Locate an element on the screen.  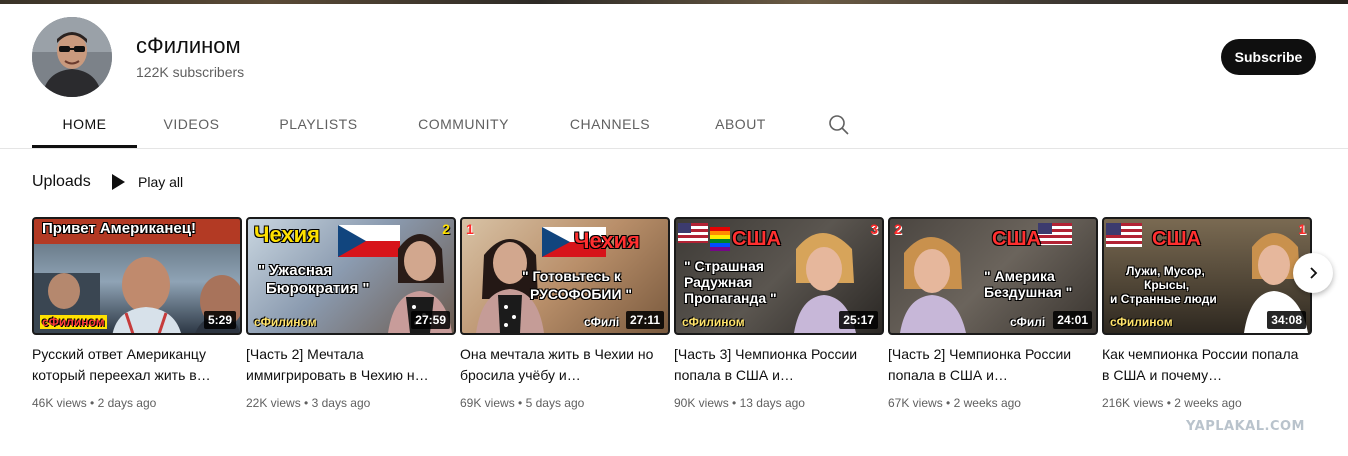
tabs-divider is located at coordinates (674, 148).